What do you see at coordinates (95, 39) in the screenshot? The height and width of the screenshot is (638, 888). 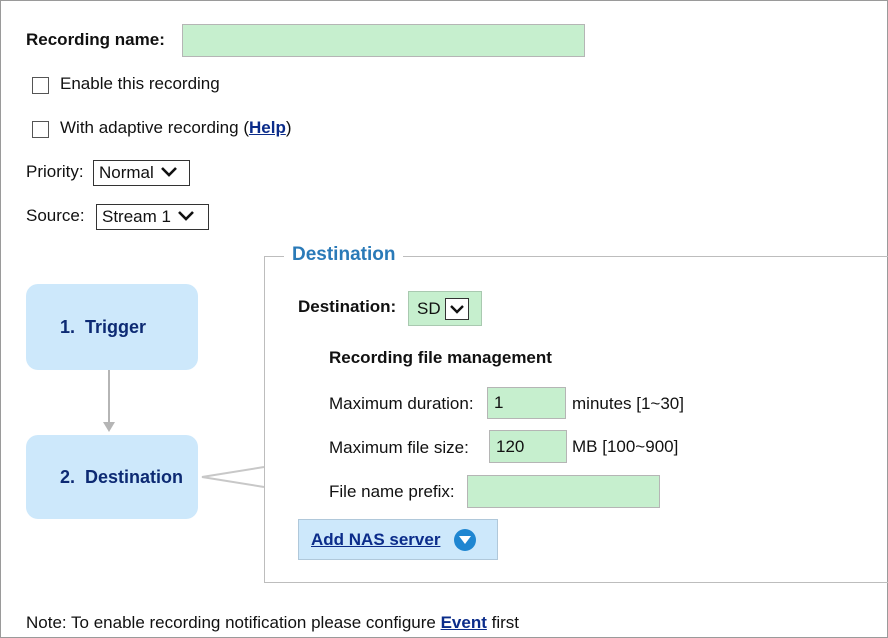 I see `recording-name-label: Recording name:` at bounding box center [95, 39].